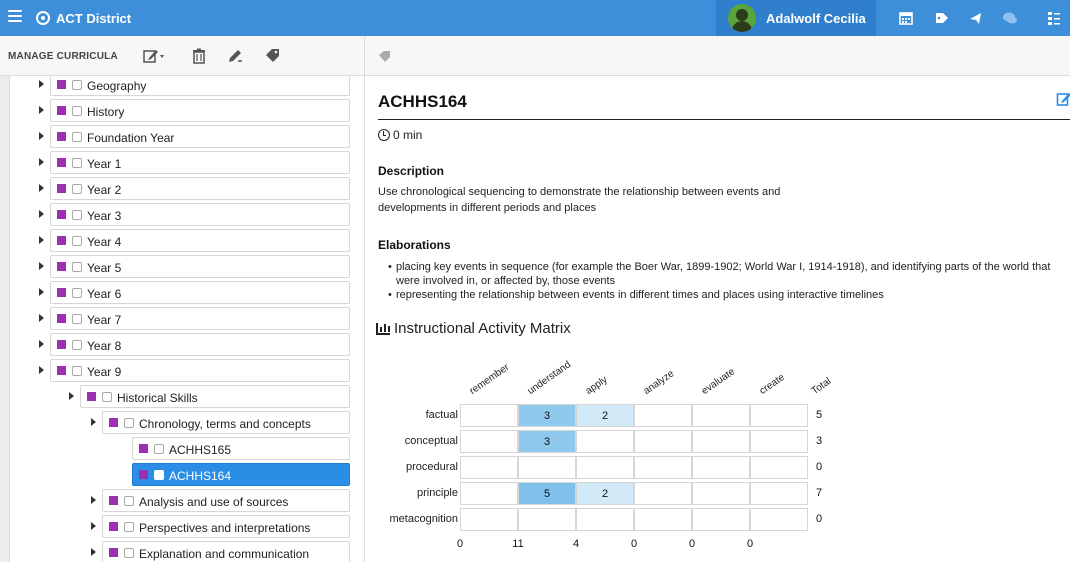  Describe the element at coordinates (1063, 99) in the screenshot. I see `edit-icon` at that location.